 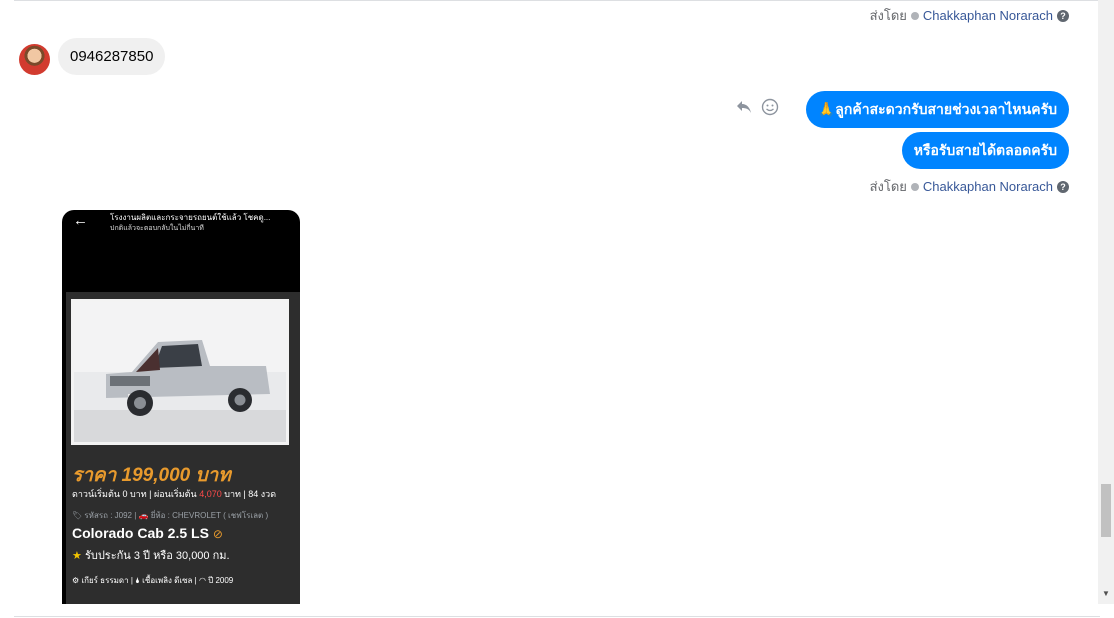 I want to click on sent-by-line-top: ส่งโดย Chakkaphan Norarach ?, so click(x=969, y=15).